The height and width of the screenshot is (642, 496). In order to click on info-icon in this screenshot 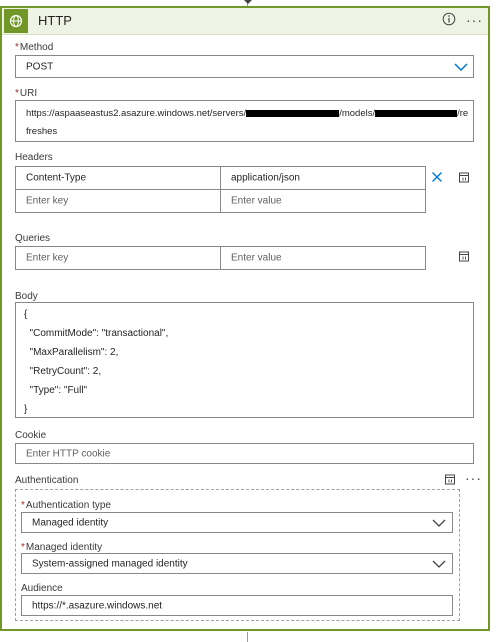, I will do `click(450, 20)`.